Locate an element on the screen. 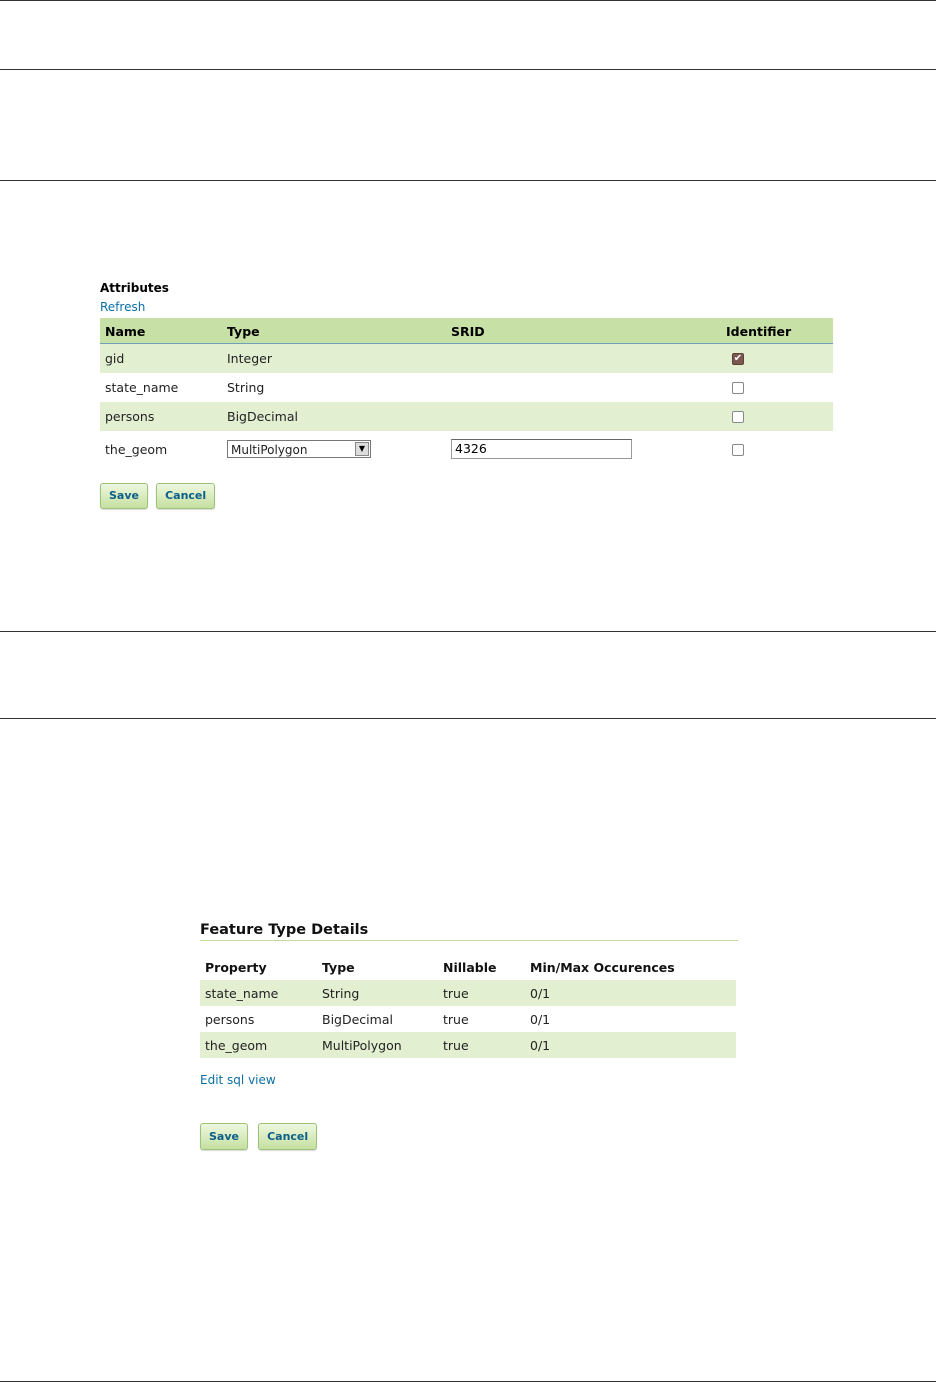 The height and width of the screenshot is (1382, 936). attribute-row-persons: persons BigDecimal is located at coordinates (466, 416).